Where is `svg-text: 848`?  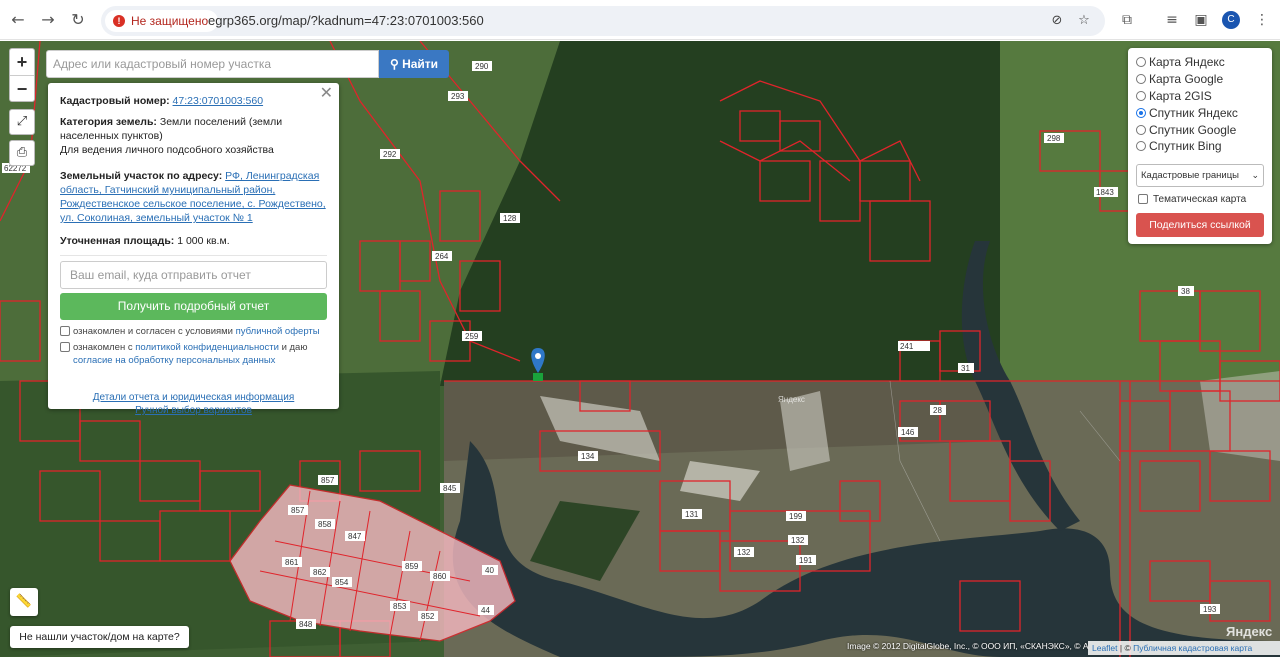
svg-text: 848 is located at coordinates (306, 624).